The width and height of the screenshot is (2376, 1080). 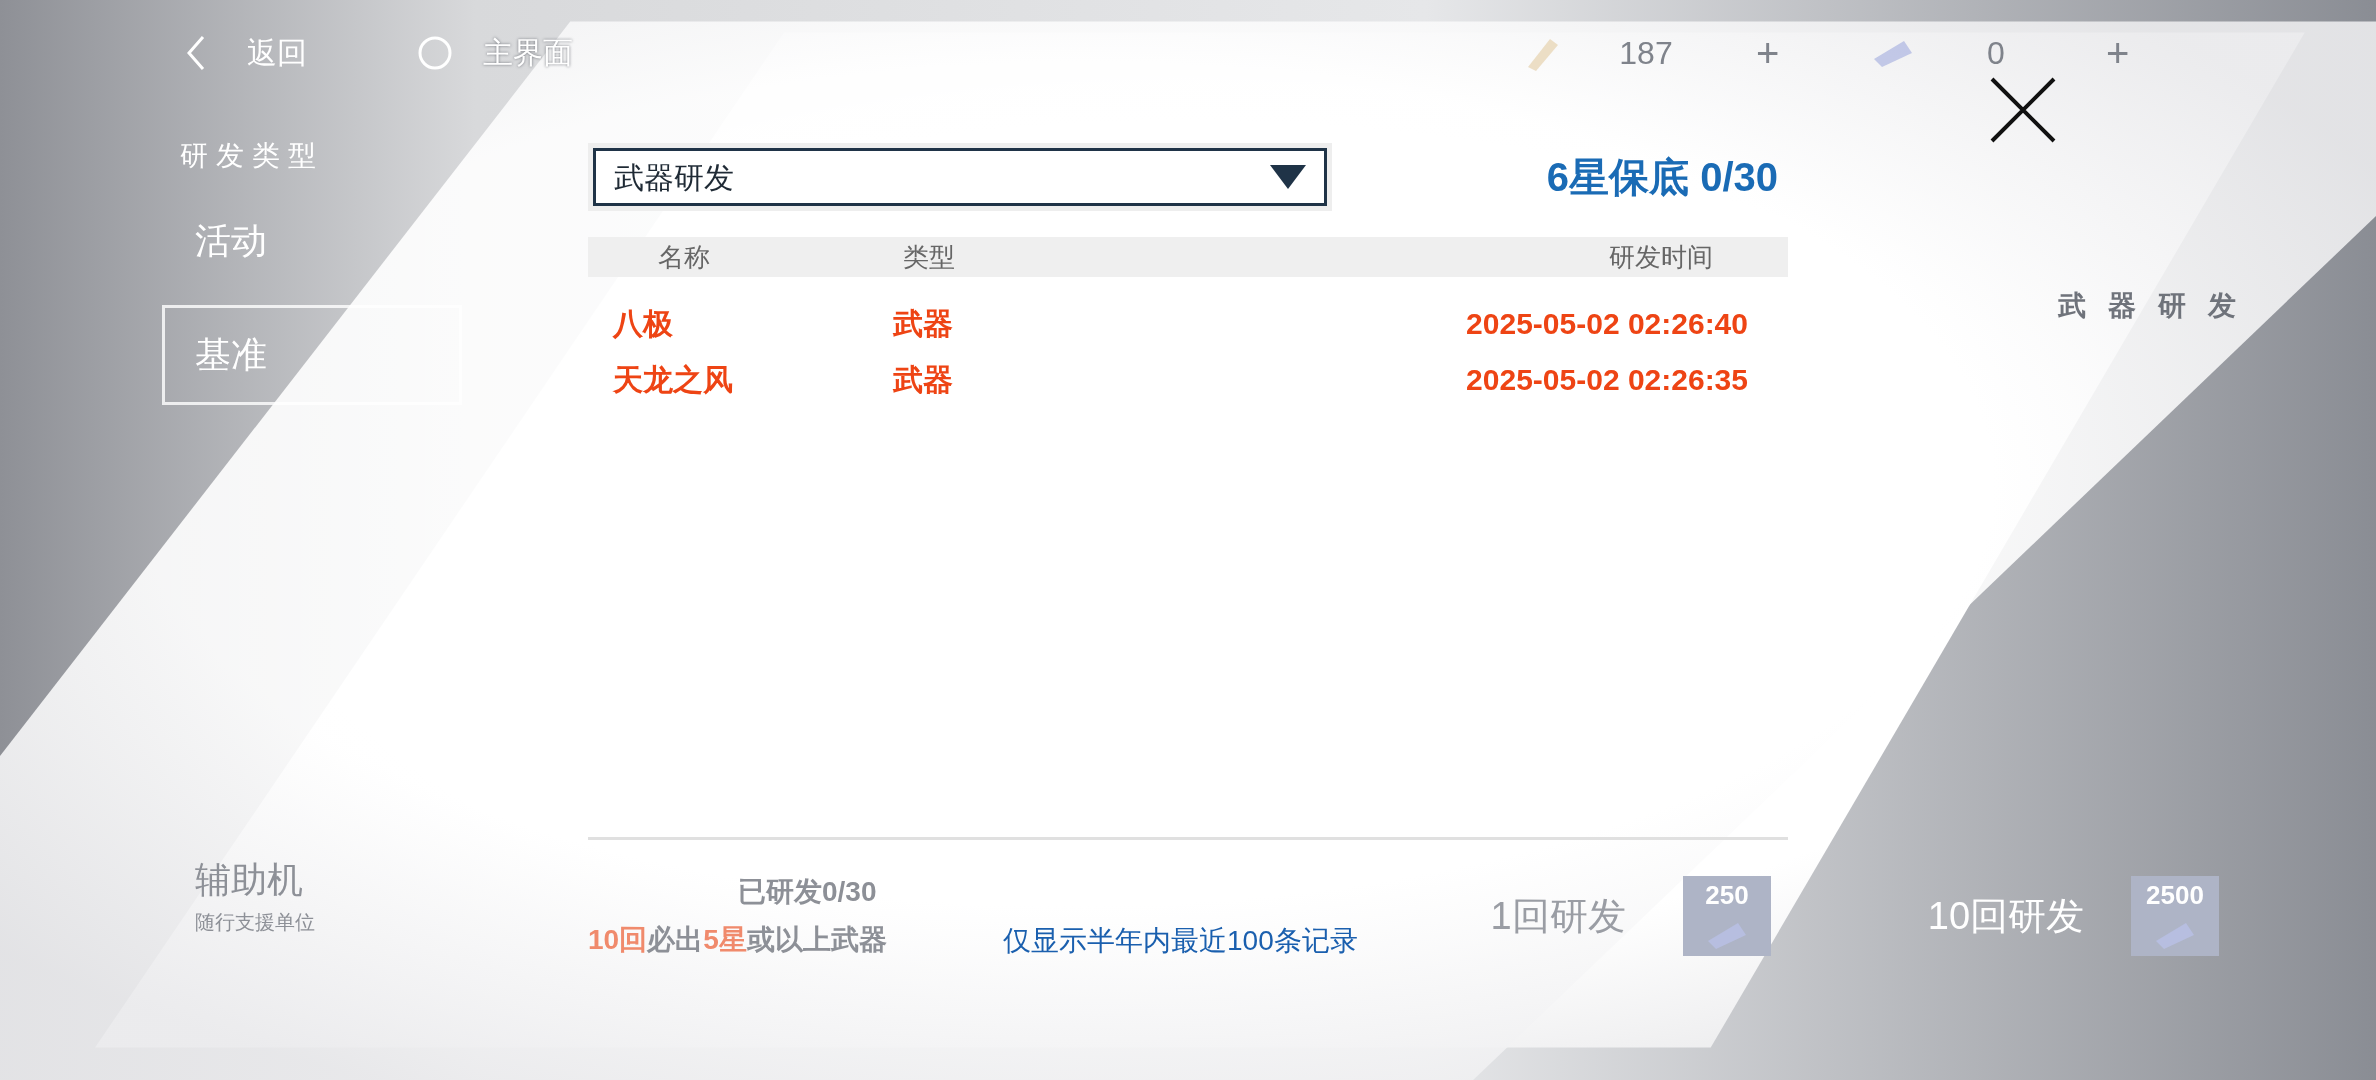 I want to click on column-header: 类型, so click(x=929, y=257).